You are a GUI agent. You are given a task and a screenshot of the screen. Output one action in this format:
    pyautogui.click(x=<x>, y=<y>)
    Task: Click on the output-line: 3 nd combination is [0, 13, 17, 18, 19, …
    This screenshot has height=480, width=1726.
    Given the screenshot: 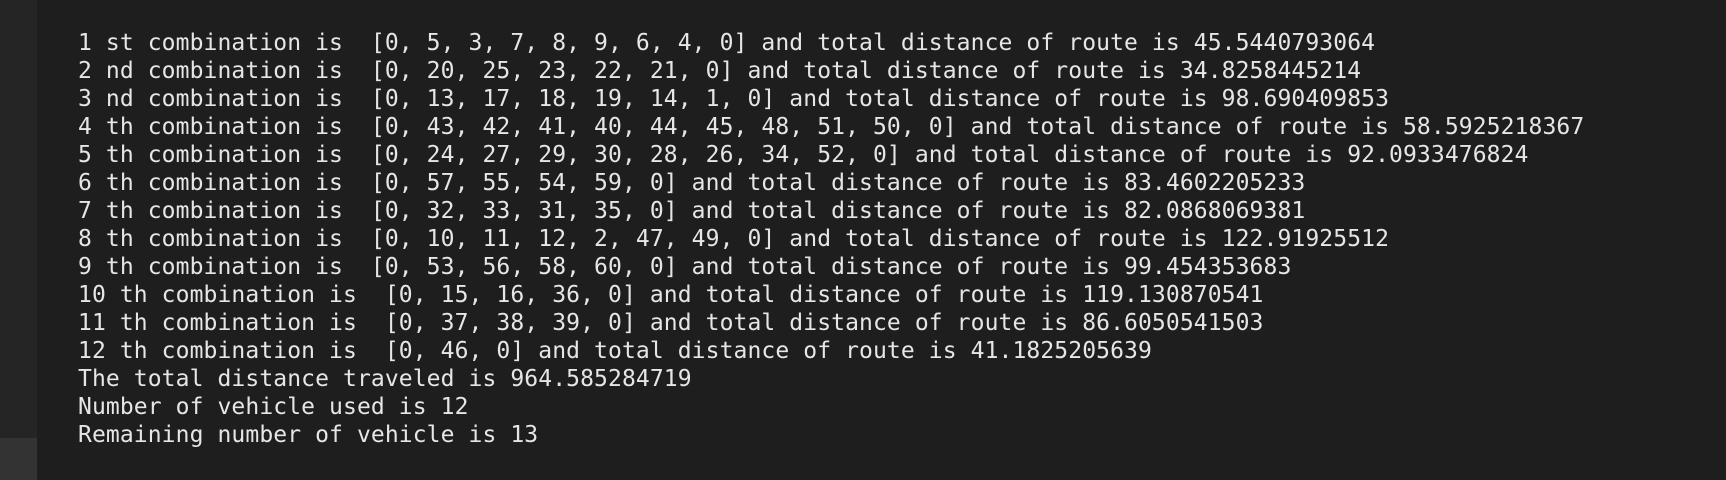 What is the action you would take?
    pyautogui.click(x=734, y=99)
    